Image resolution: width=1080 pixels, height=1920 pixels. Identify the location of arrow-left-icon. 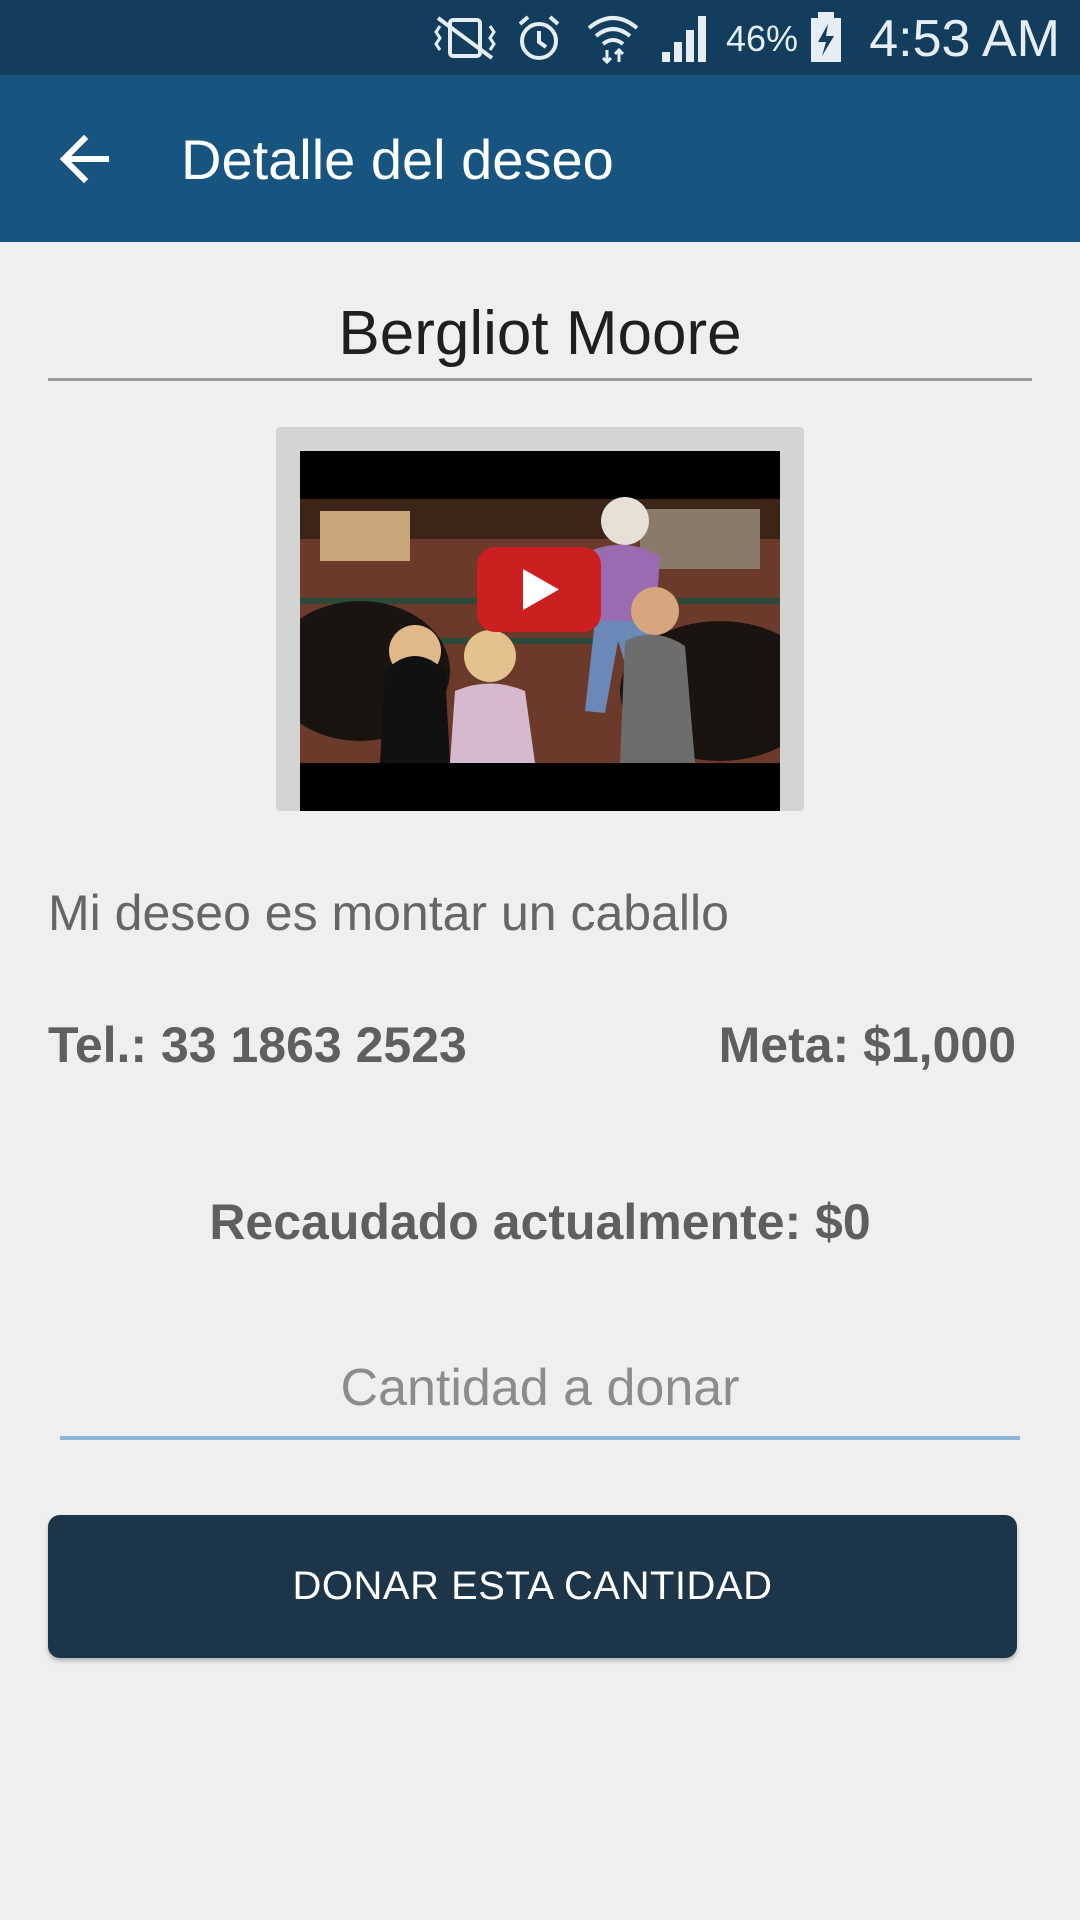
(84, 159).